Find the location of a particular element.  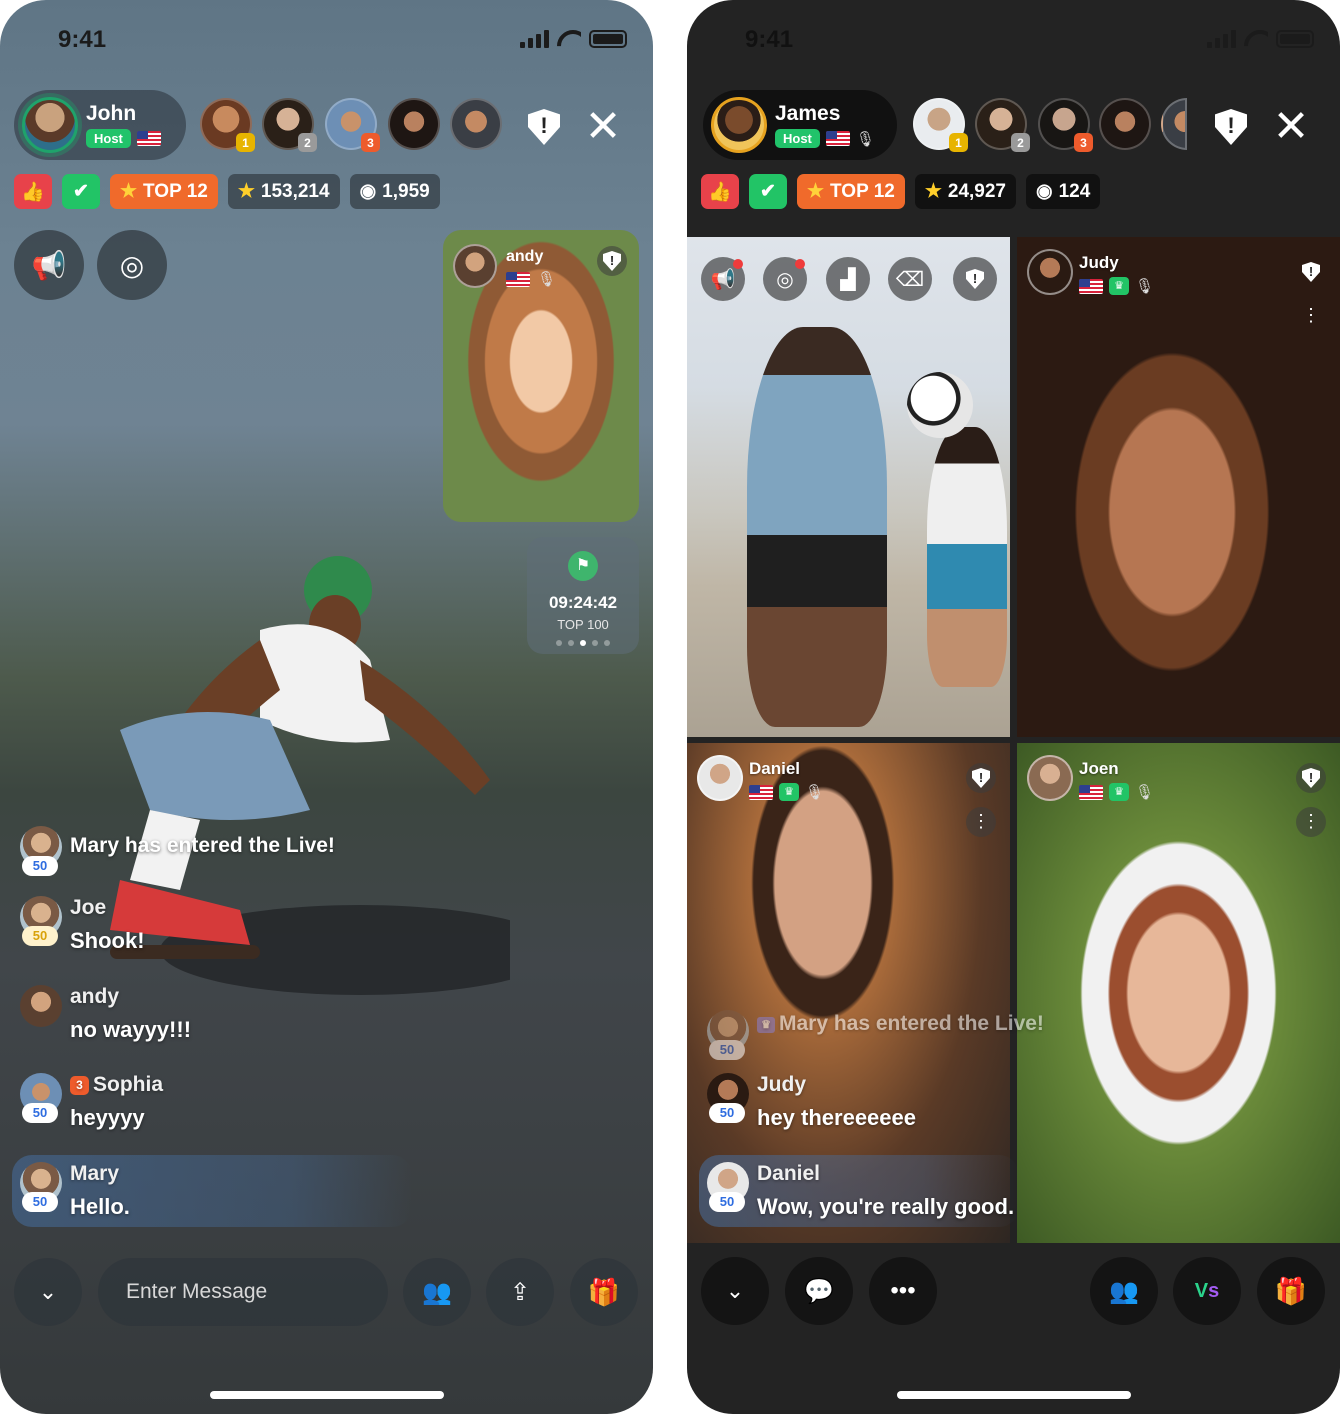

stars-count: ★ 153,214 is located at coordinates (283, 191).